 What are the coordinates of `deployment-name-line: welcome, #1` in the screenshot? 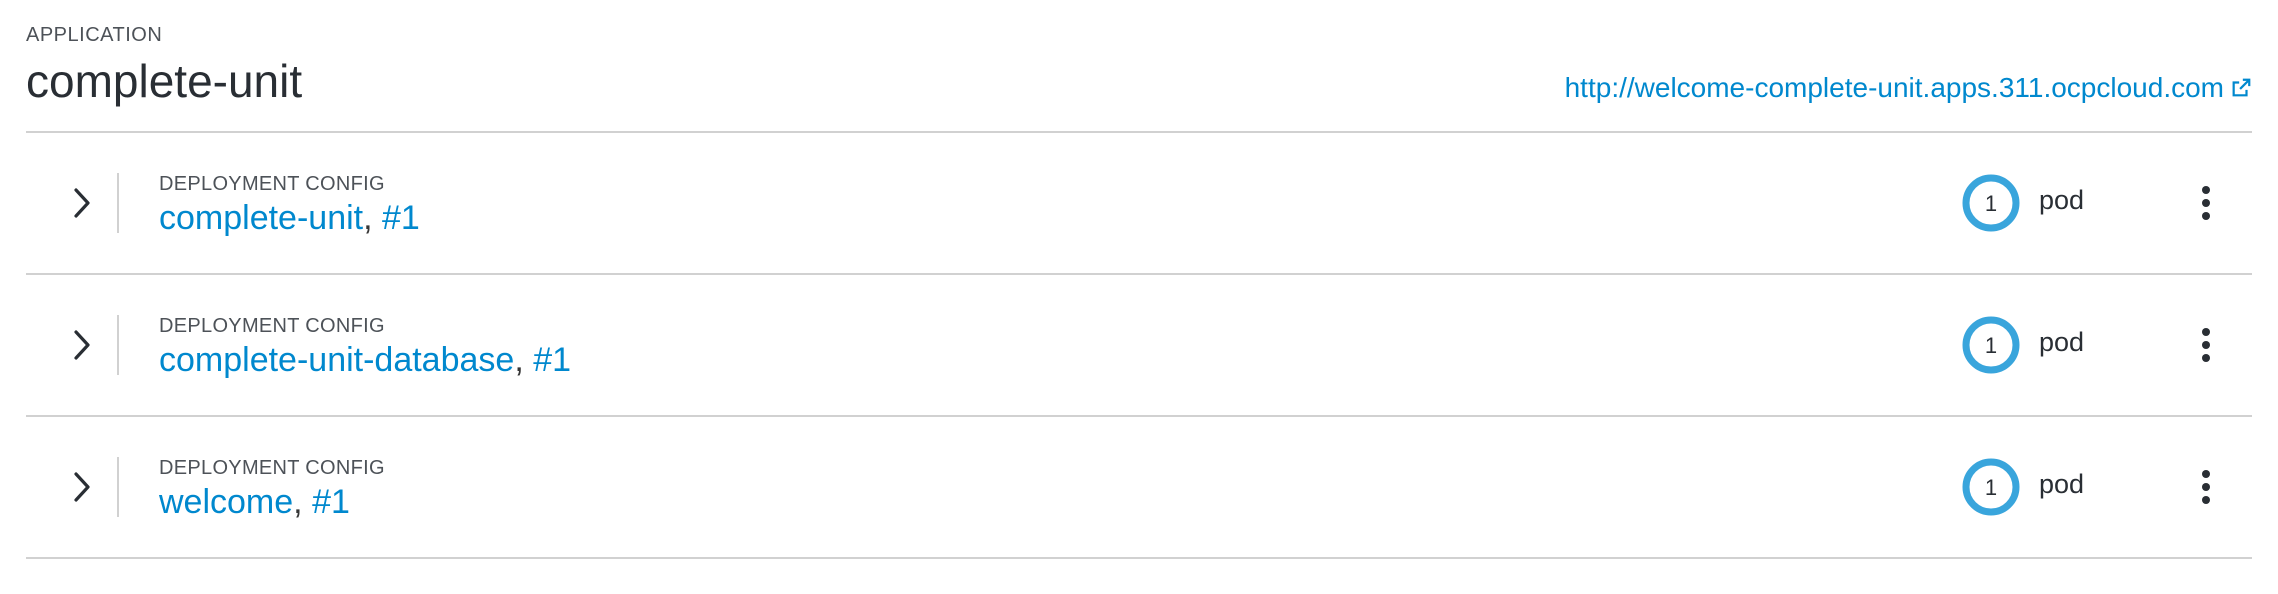 It's located at (254, 502).